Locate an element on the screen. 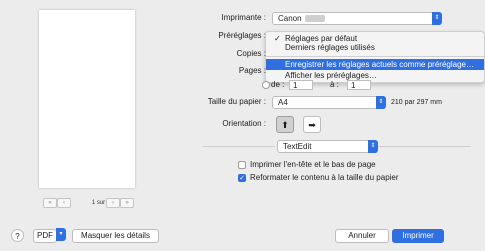  next-page-icon: › is located at coordinates (113, 203).